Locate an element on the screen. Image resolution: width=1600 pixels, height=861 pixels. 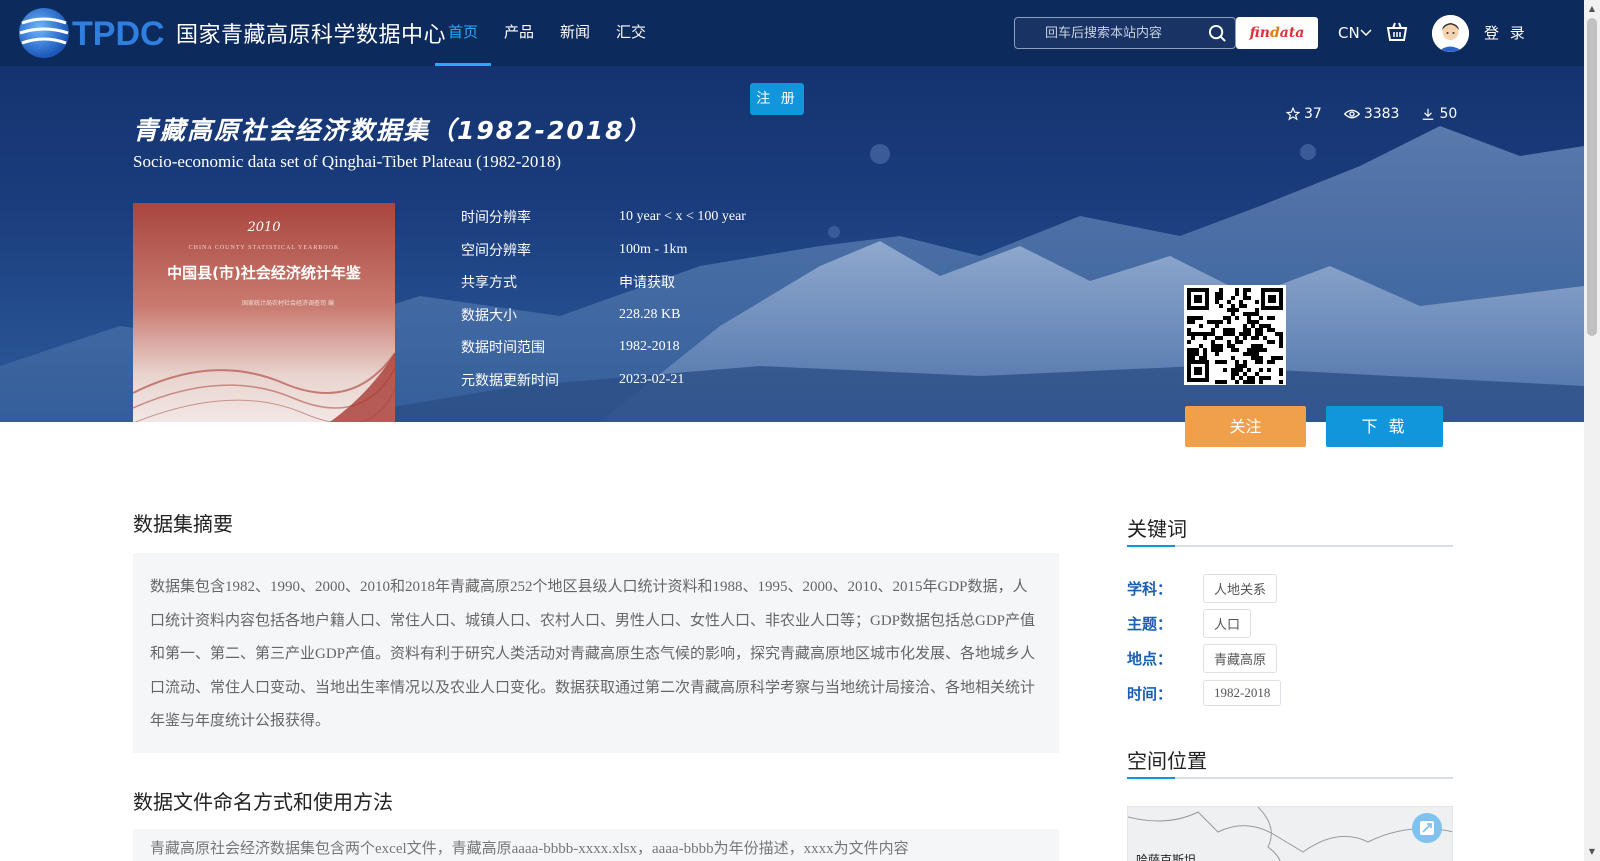
meta-row: 数据大小 228.28 KB is located at coordinates (603, 315).